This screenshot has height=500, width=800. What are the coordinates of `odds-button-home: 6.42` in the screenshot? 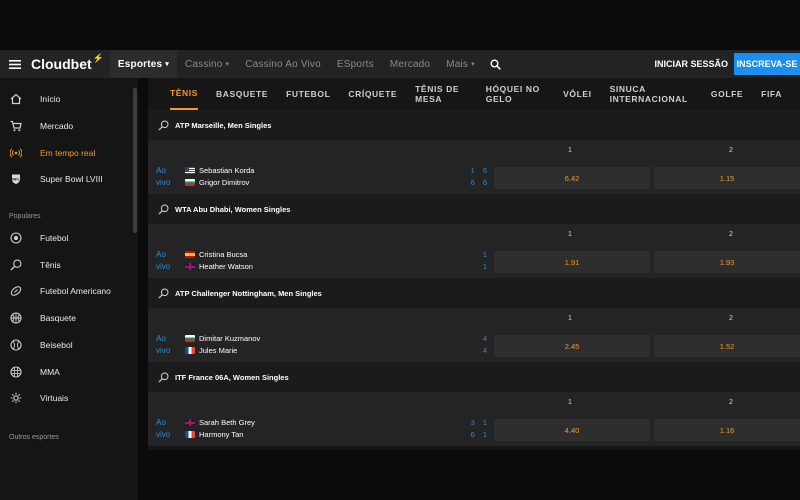 It's located at (572, 178).